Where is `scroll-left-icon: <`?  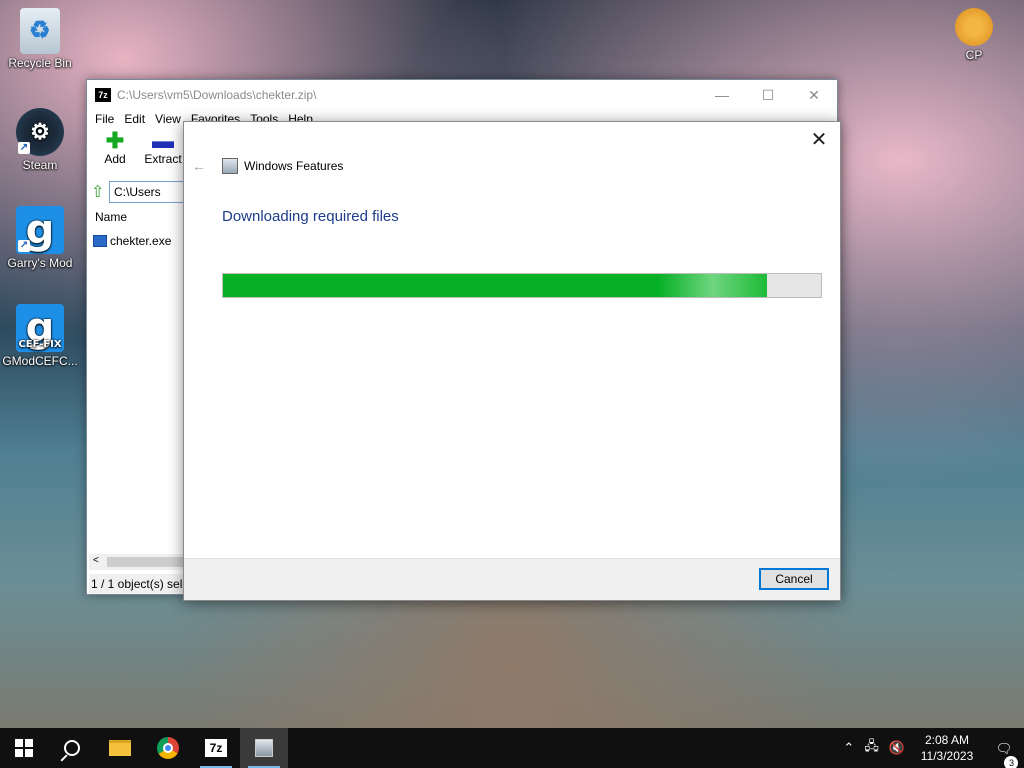 scroll-left-icon: < is located at coordinates (96, 560).